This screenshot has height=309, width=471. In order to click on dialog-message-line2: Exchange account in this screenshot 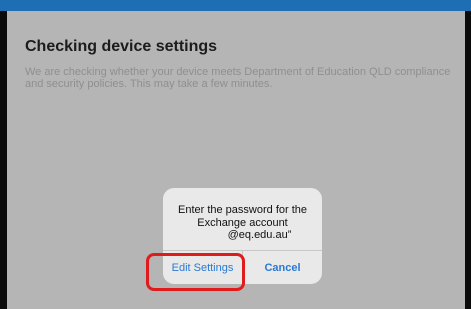, I will do `click(242, 222)`.